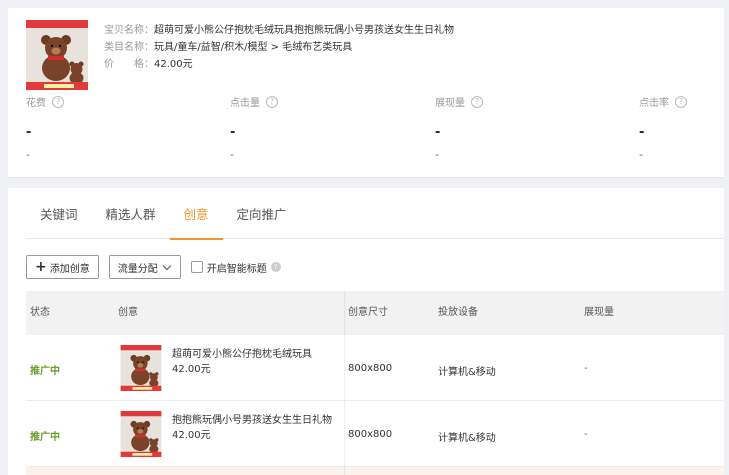  What do you see at coordinates (129, 64) in the screenshot?
I see `product-price-label: 价 格：` at bounding box center [129, 64].